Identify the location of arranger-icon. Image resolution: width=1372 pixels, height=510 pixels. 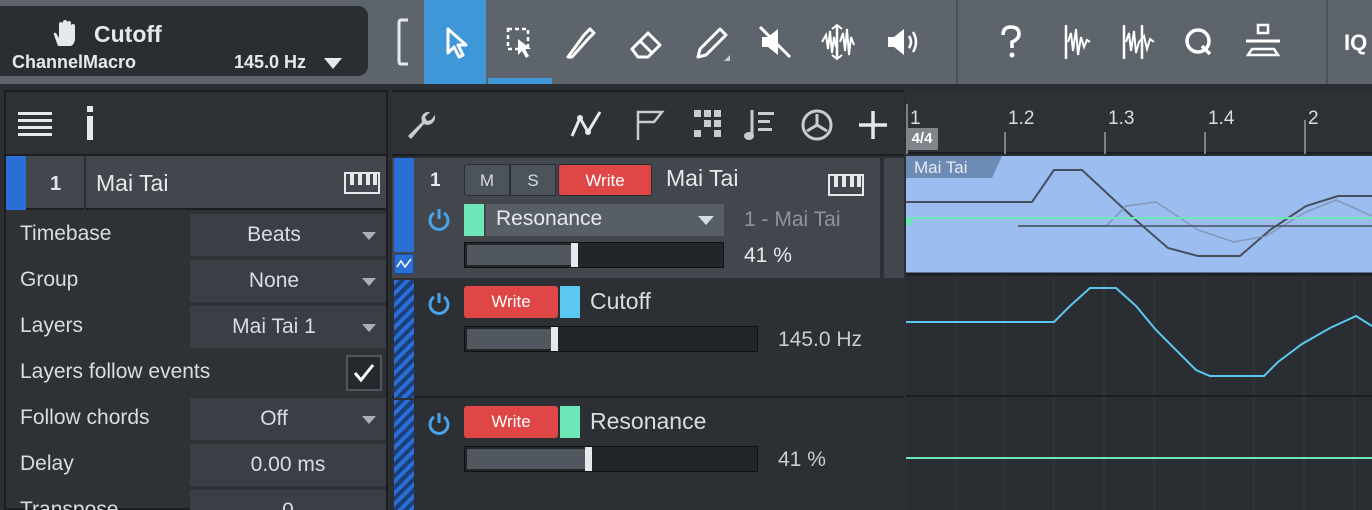
(707, 125).